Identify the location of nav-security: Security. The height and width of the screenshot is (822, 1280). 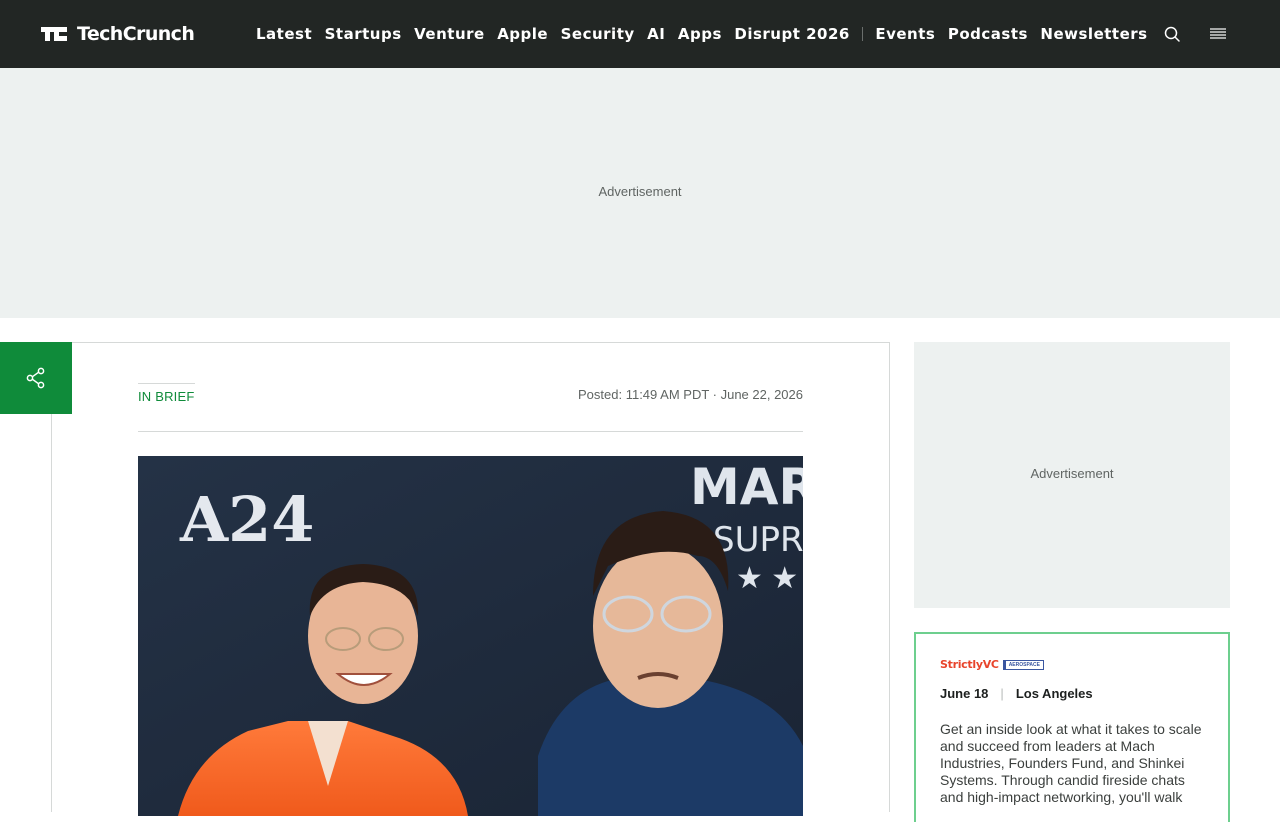
(598, 34).